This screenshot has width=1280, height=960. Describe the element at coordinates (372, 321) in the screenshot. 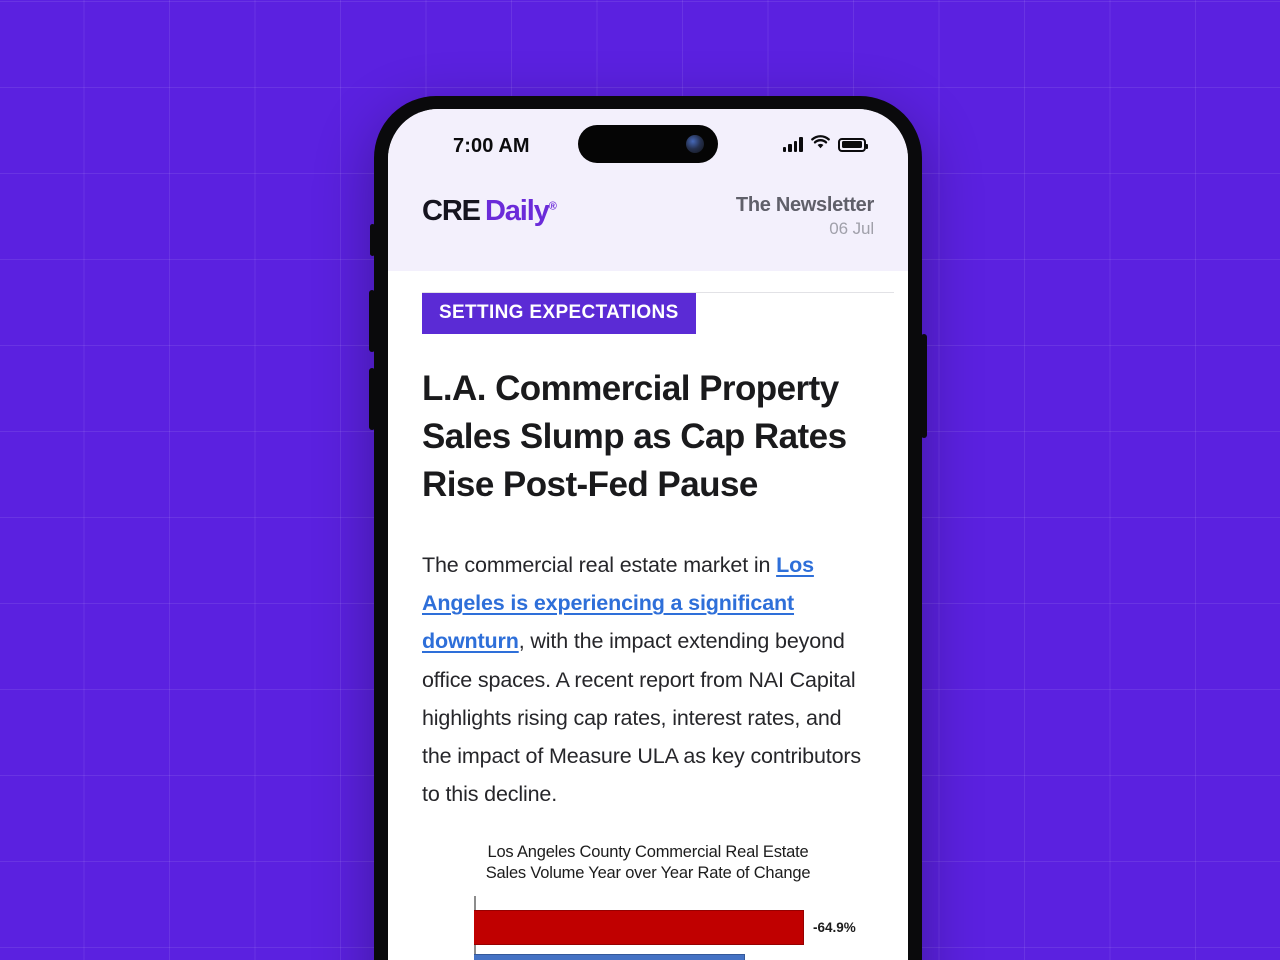

I see `volume-up-button` at that location.